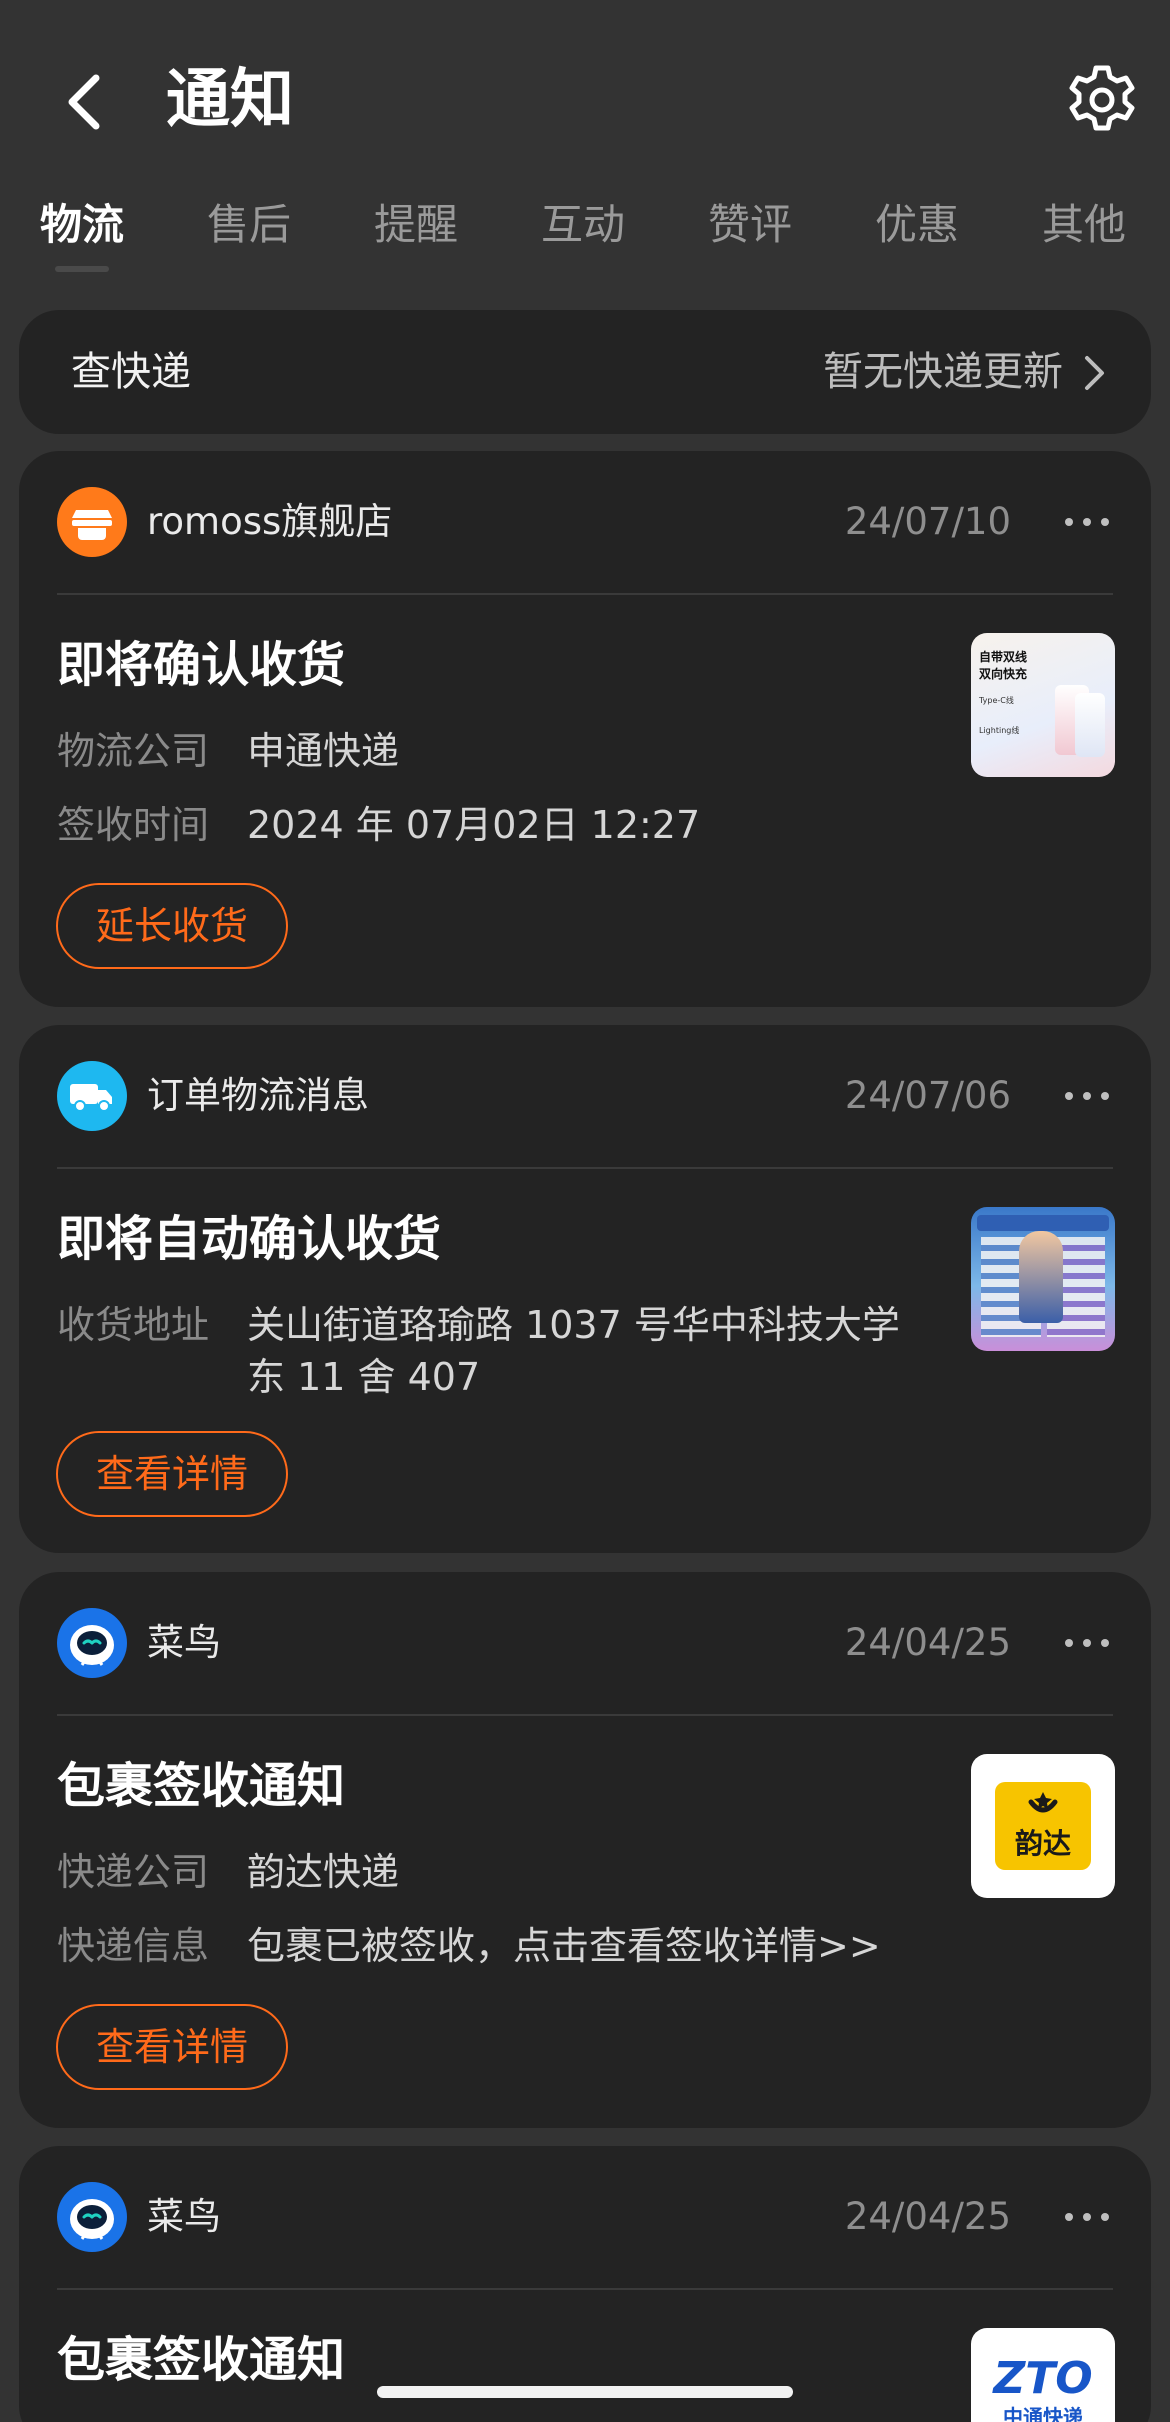 This screenshot has height=2422, width=1170. I want to click on message-date: 24/07/10, so click(927, 521).